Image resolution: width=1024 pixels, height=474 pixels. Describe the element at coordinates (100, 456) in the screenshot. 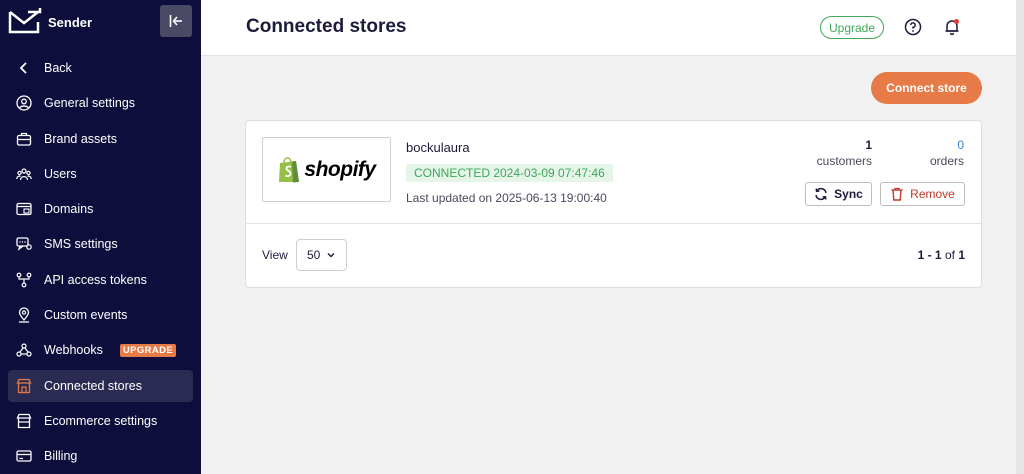

I see `sidebar-item-billing: Billing` at that location.